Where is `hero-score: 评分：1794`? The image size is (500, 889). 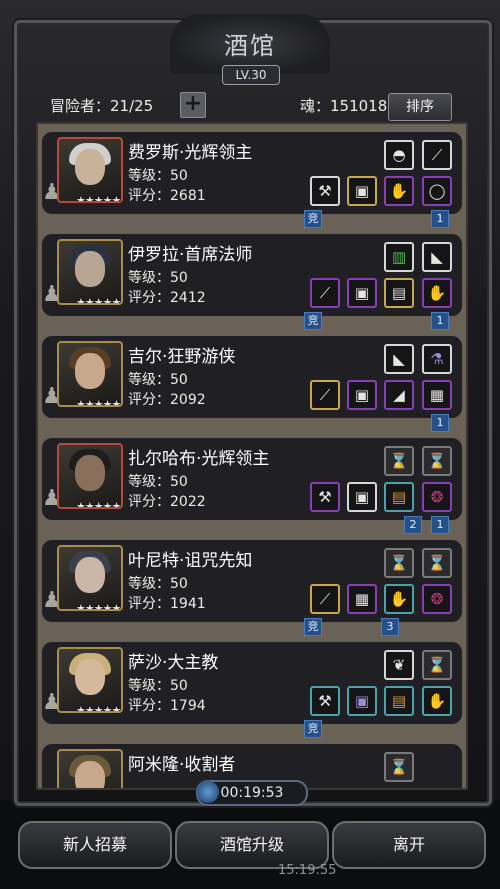
hero-score: 评分：1794 is located at coordinates (167, 706).